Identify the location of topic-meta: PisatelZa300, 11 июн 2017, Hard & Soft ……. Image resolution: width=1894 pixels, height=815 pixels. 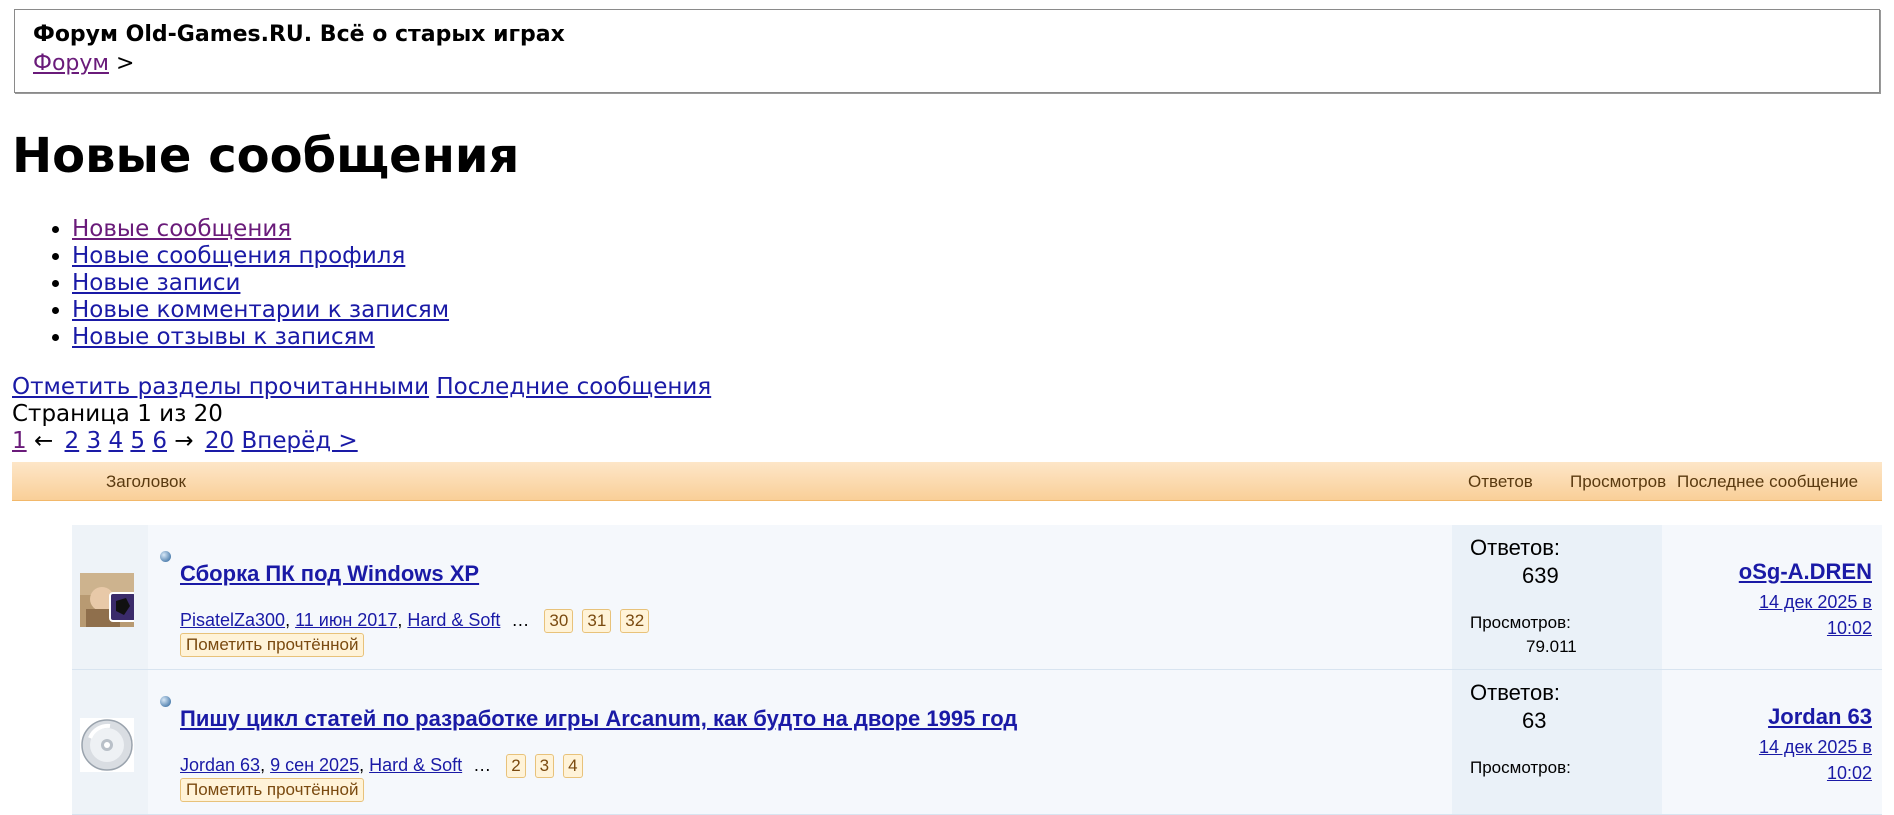
(415, 621).